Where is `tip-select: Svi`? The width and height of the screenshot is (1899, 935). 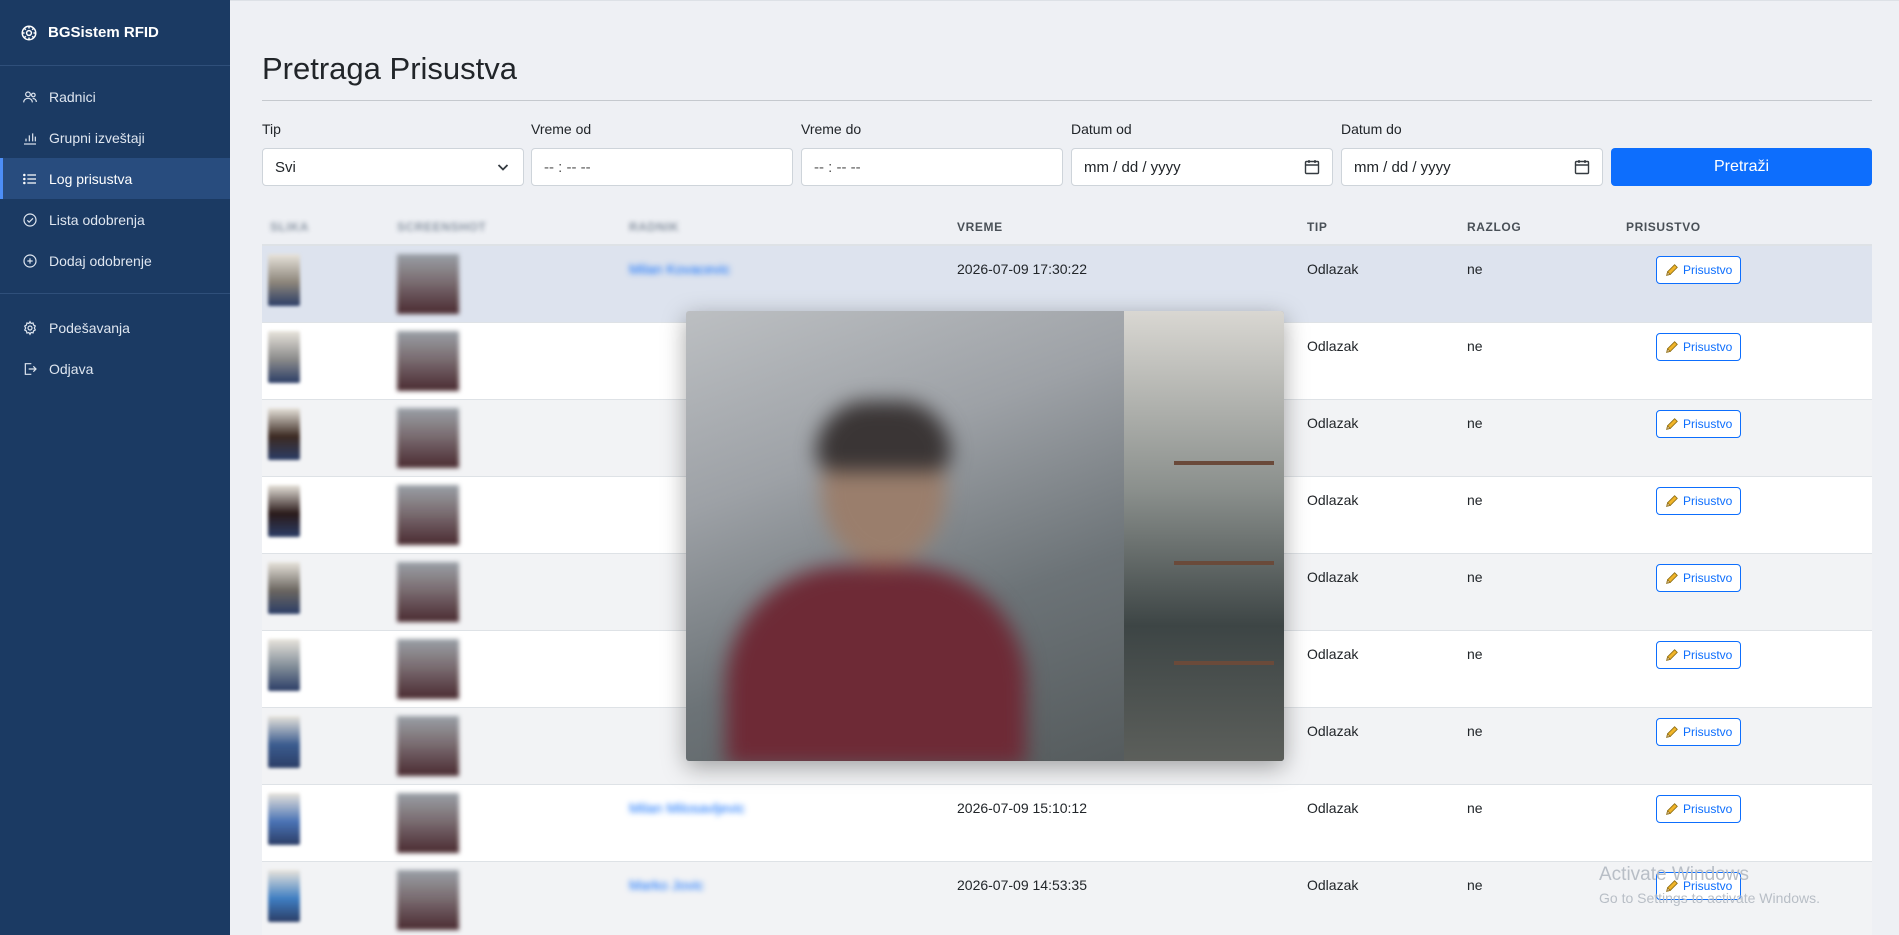 tip-select: Svi is located at coordinates (393, 167).